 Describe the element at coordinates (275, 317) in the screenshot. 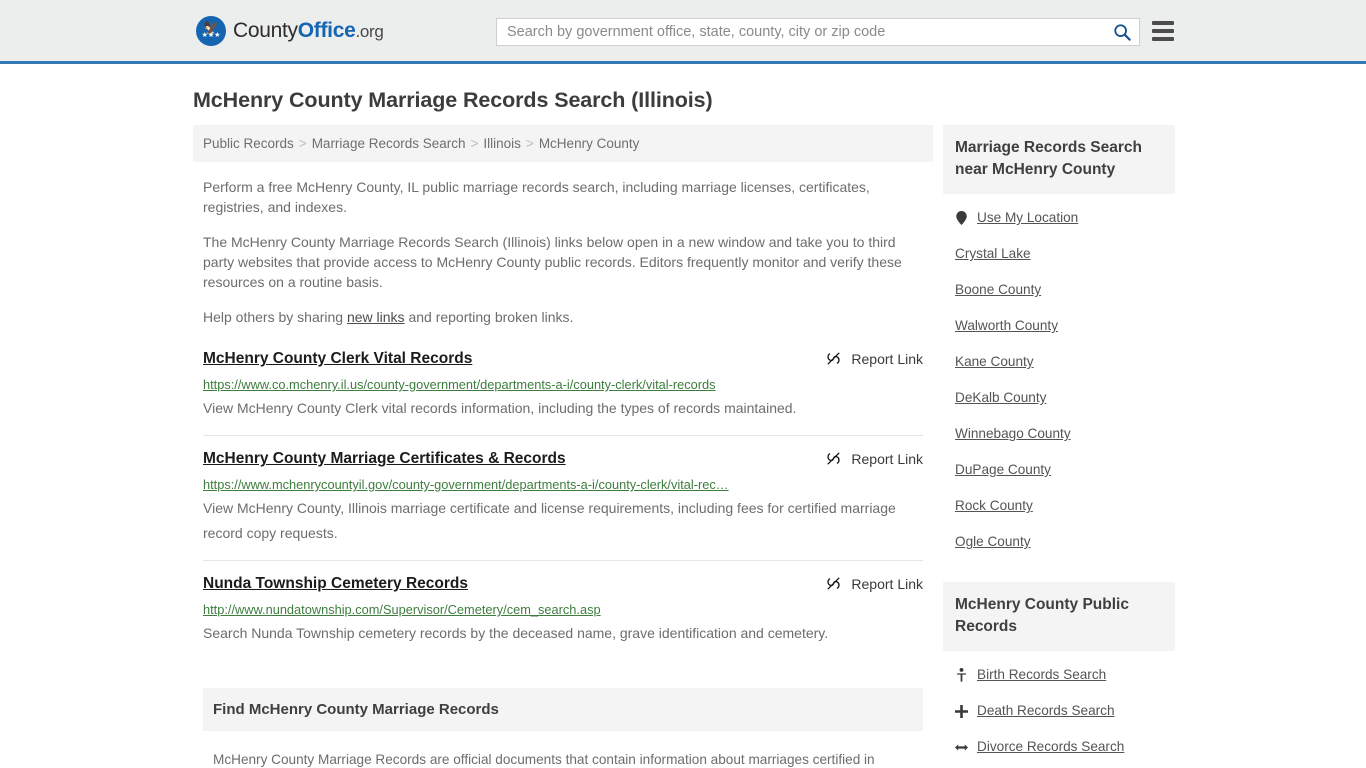

I see `intro-paragraph-3-before: Help others by sharing` at that location.